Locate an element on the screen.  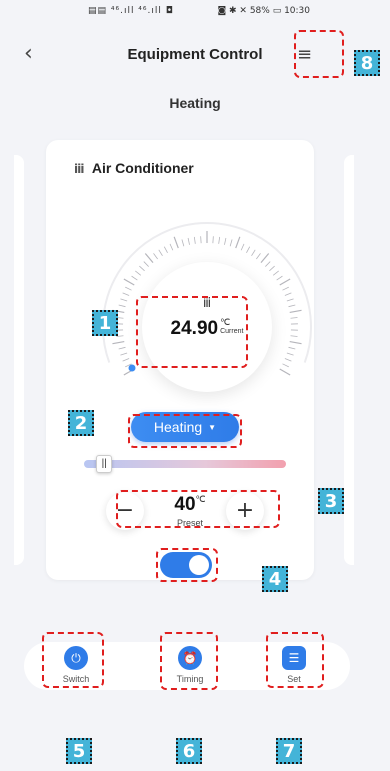
dial-position-dot is located at coordinates (132, 368).